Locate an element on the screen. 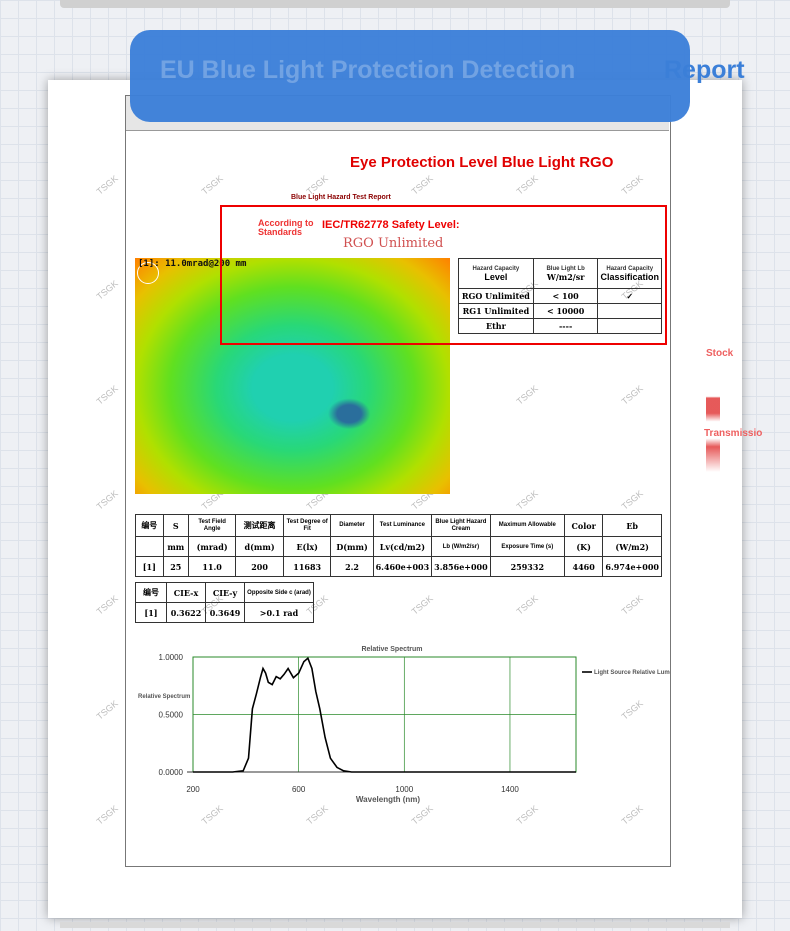 The width and height of the screenshot is (790, 931). measurement-unit-cell: (W/m2) is located at coordinates (632, 546).